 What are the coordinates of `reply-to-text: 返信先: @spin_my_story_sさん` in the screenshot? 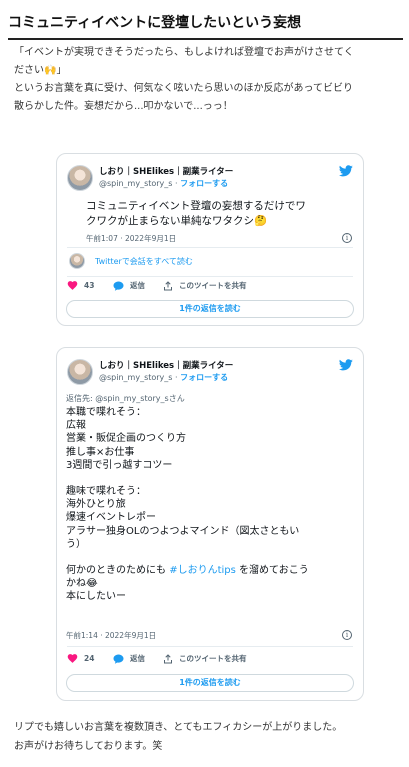 It's located at (125, 398).